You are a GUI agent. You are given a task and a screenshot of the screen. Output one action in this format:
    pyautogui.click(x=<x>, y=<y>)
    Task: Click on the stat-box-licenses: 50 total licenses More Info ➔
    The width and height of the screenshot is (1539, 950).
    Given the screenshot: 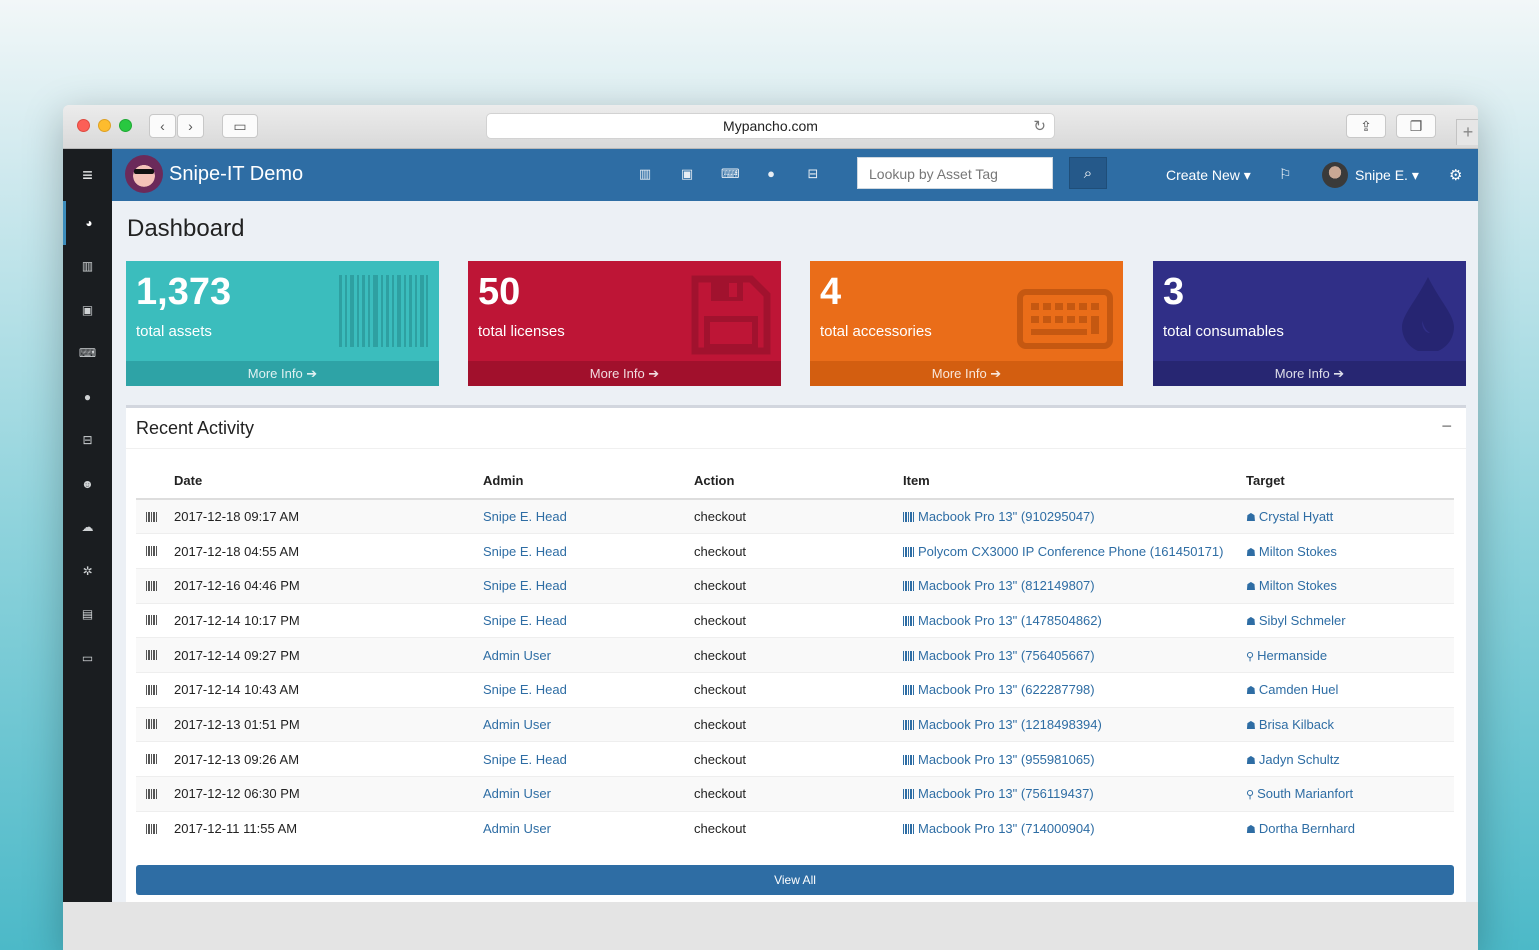 What is the action you would take?
    pyautogui.click(x=624, y=323)
    